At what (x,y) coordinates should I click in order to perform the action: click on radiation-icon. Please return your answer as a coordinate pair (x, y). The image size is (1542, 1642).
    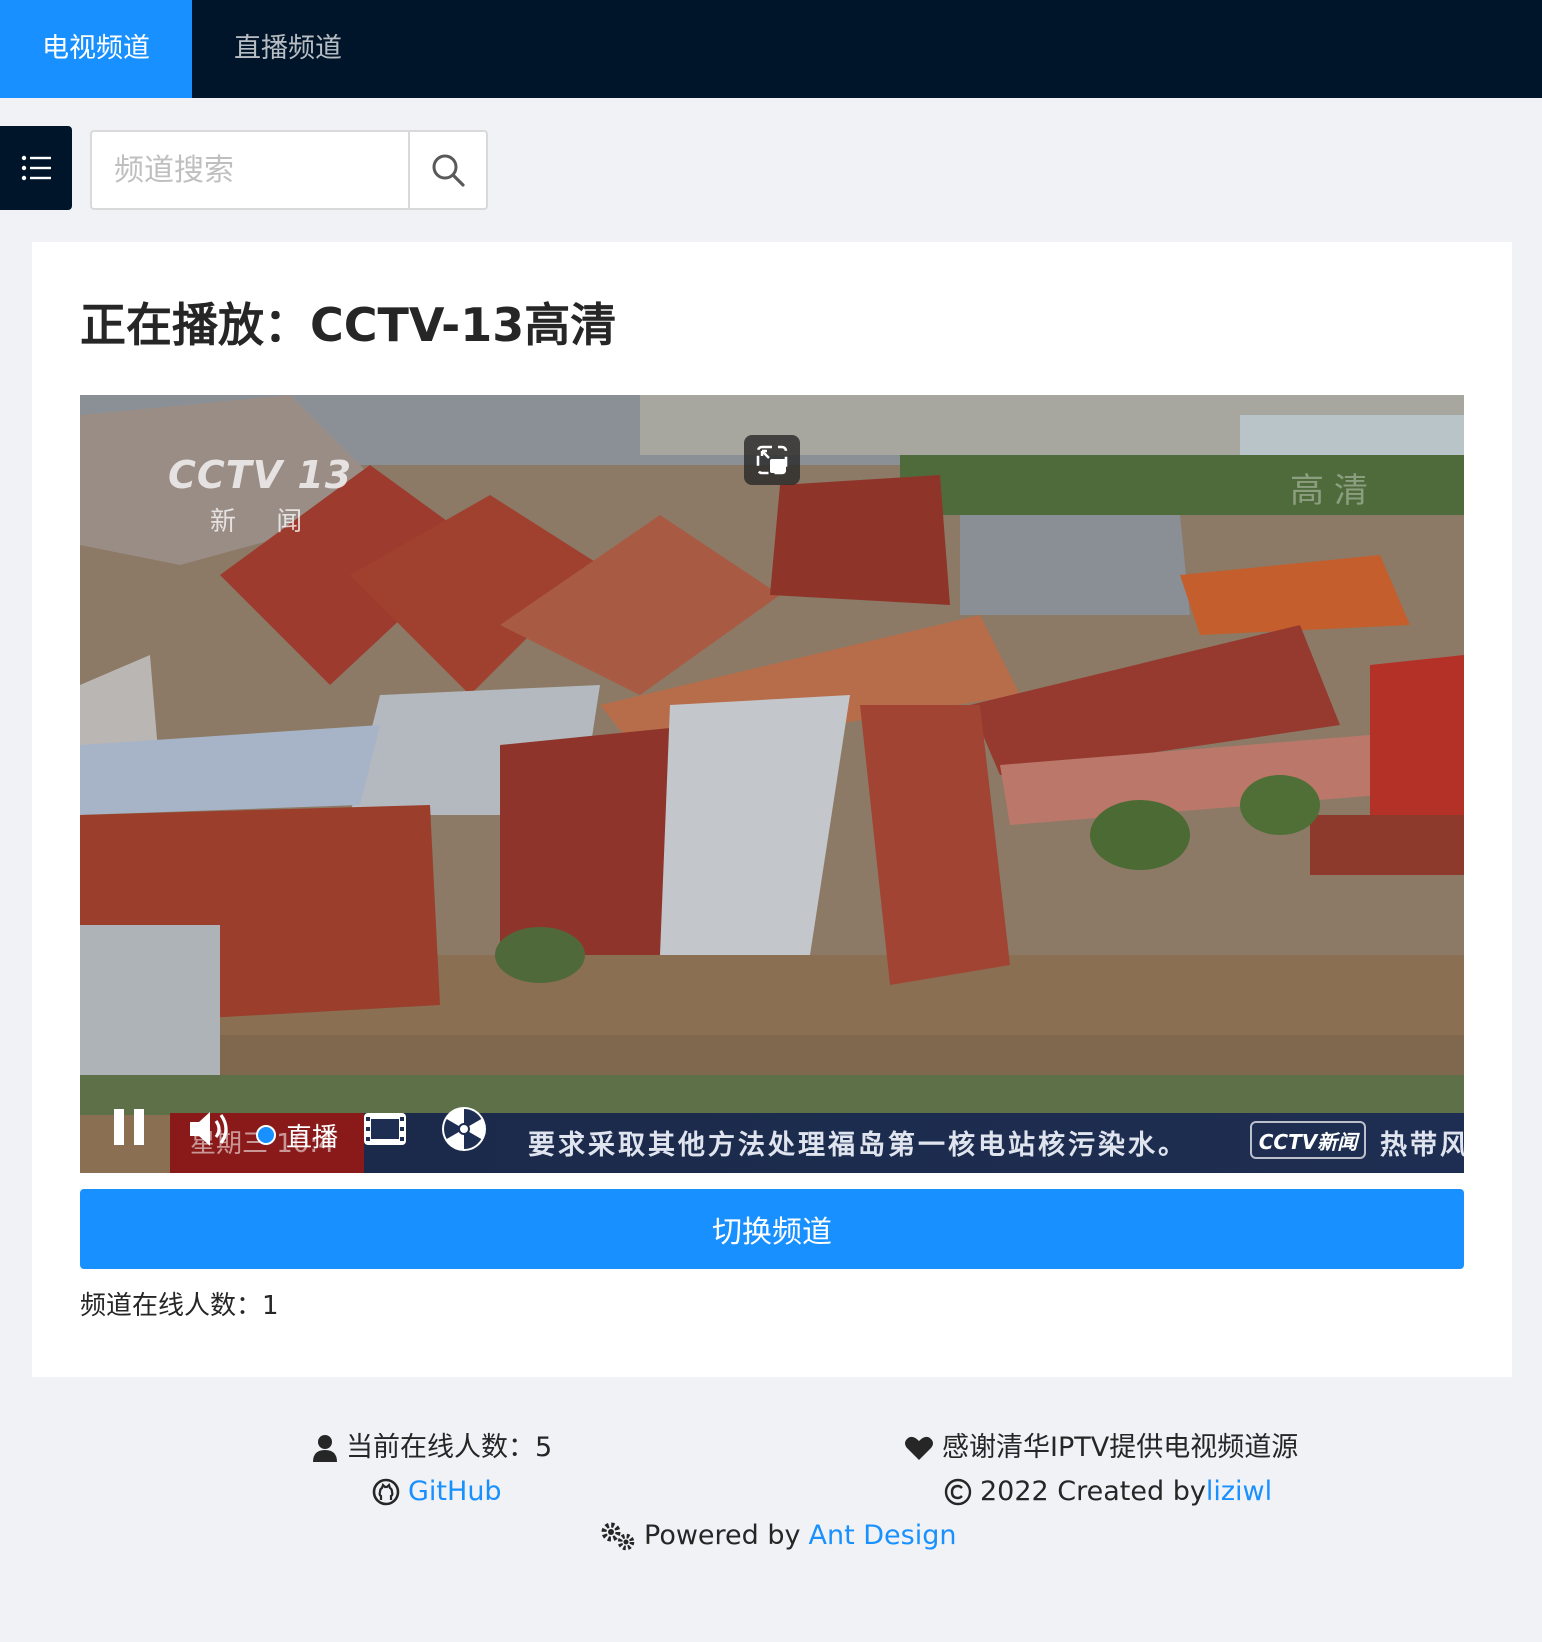
    Looking at the image, I should click on (464, 1129).